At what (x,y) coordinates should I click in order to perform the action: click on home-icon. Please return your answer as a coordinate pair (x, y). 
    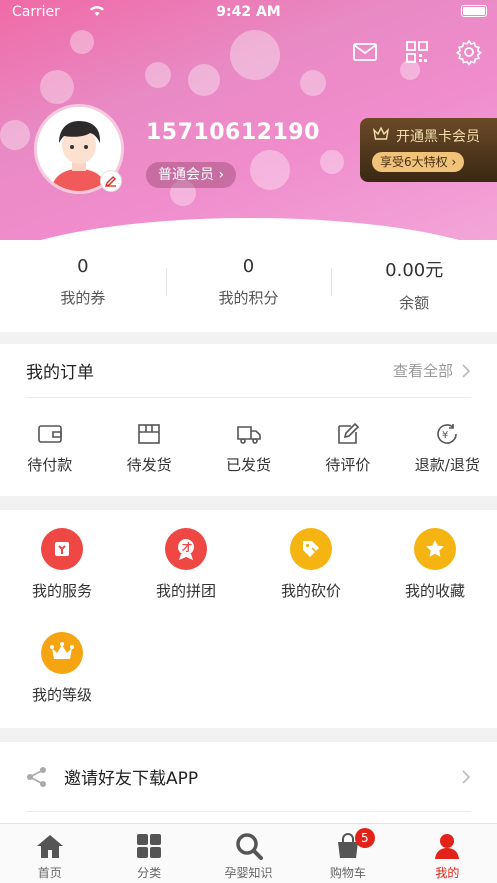
    Looking at the image, I should click on (49, 846).